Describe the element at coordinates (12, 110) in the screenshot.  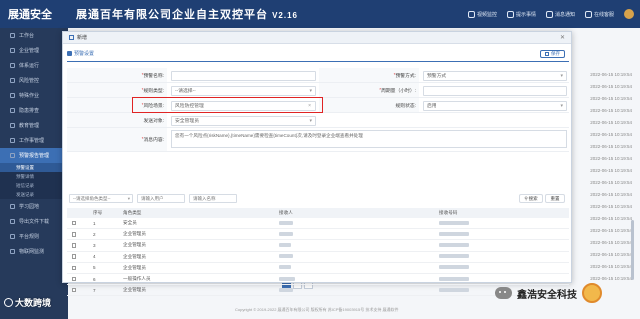
I see `warning-icon` at that location.